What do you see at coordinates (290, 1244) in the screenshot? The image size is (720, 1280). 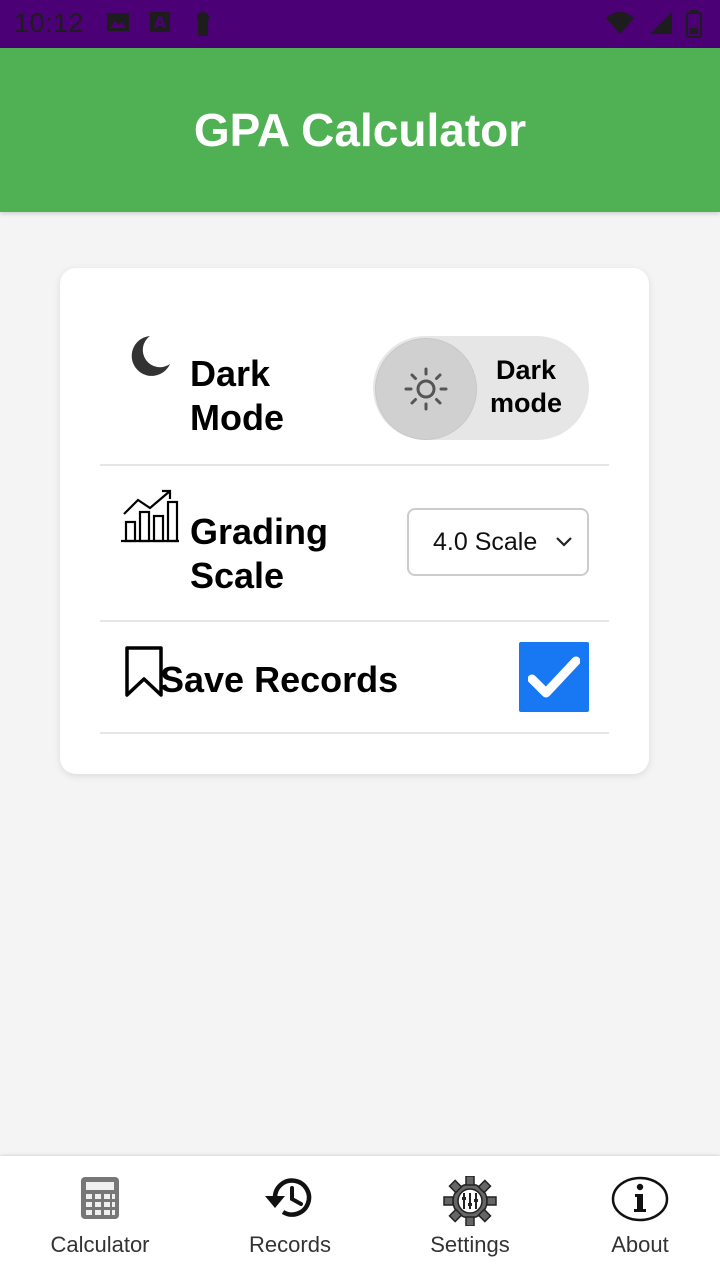 I see `nav-label-records: Records` at bounding box center [290, 1244].